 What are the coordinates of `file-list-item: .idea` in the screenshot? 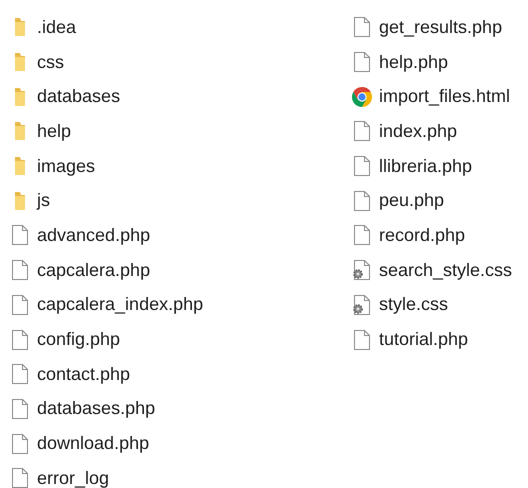 It's located at (180, 27).